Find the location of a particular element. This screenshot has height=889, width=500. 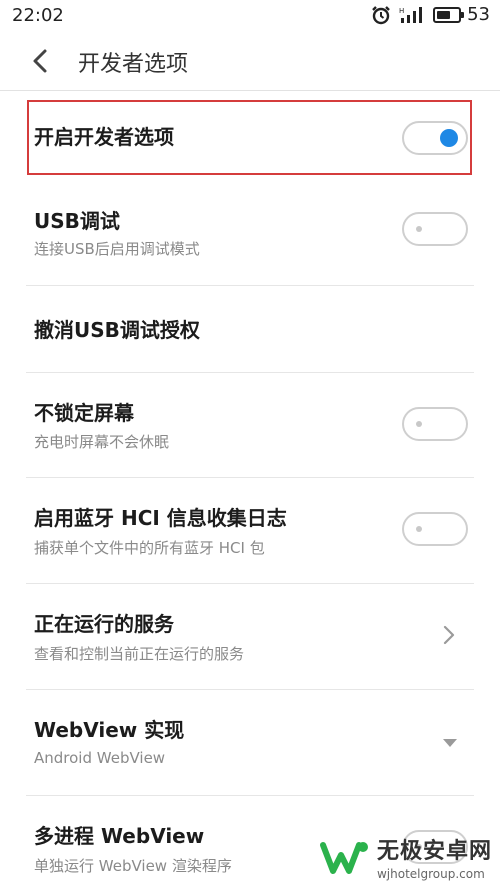

setting-bluetooth-hci-log: 启用蓝牙 HCI 信息收集日志 捕获单个文件中的所有蓝牙 HCI 包 is located at coordinates (250, 531).